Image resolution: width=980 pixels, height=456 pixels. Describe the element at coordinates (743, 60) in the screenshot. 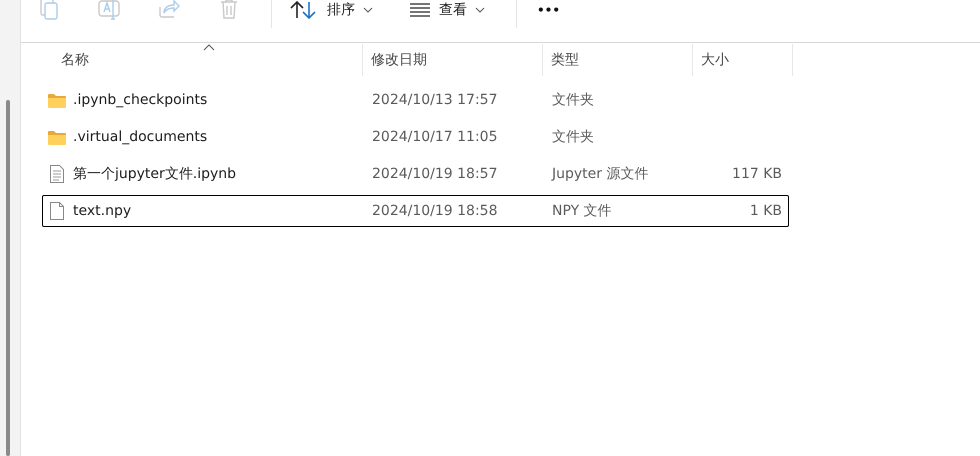

I see `column-header: 大小` at that location.